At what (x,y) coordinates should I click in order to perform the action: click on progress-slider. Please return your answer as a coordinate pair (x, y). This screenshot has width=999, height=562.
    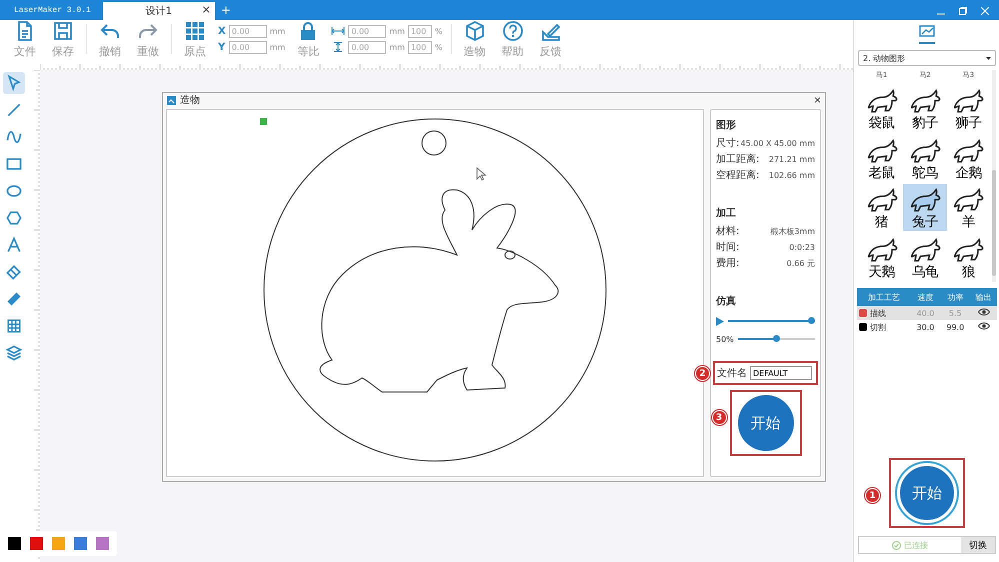
    Looking at the image, I should click on (771, 321).